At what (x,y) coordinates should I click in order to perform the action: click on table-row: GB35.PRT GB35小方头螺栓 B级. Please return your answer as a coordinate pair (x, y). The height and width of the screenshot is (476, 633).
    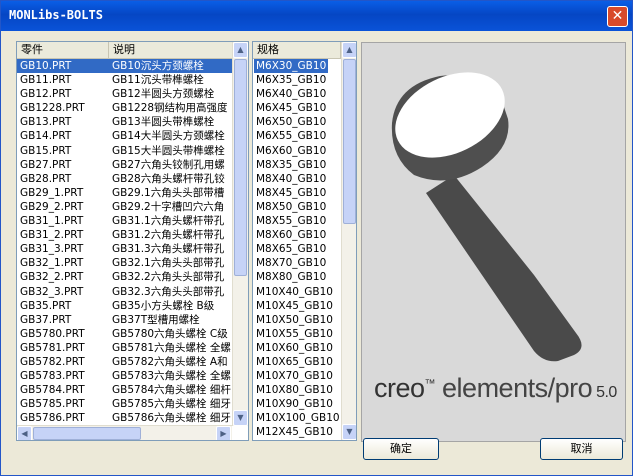
    Looking at the image, I should click on (124, 306).